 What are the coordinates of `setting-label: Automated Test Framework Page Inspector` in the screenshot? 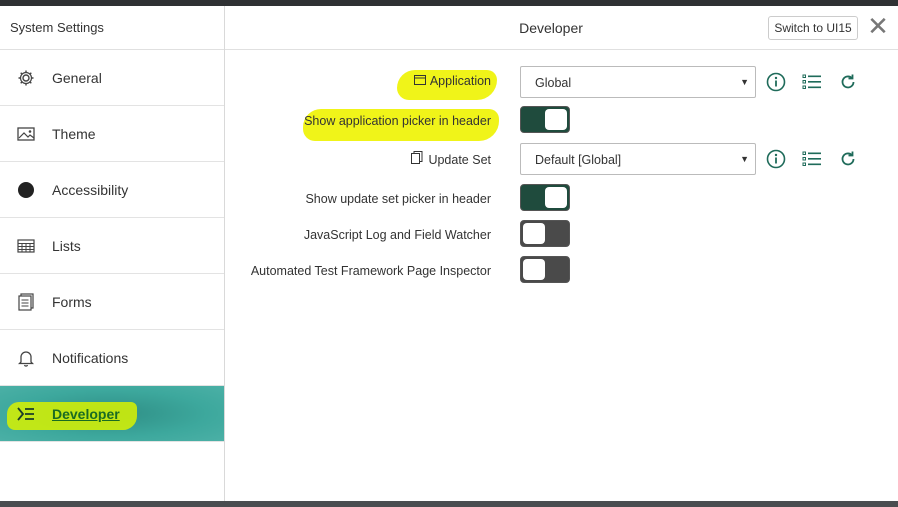 It's located at (370, 271).